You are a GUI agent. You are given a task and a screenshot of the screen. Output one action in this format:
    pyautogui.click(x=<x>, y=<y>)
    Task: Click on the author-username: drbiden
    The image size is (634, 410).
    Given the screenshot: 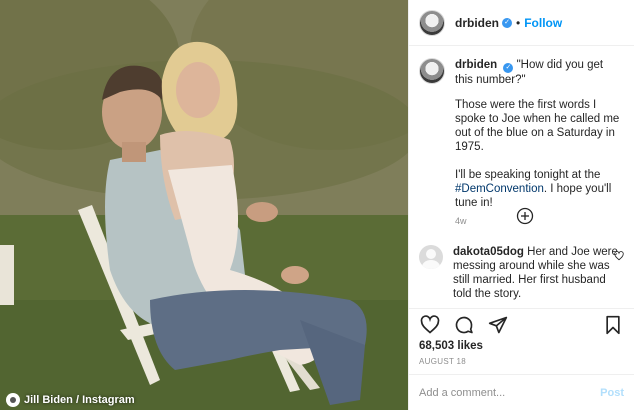 What is the action you would take?
    pyautogui.click(x=477, y=23)
    